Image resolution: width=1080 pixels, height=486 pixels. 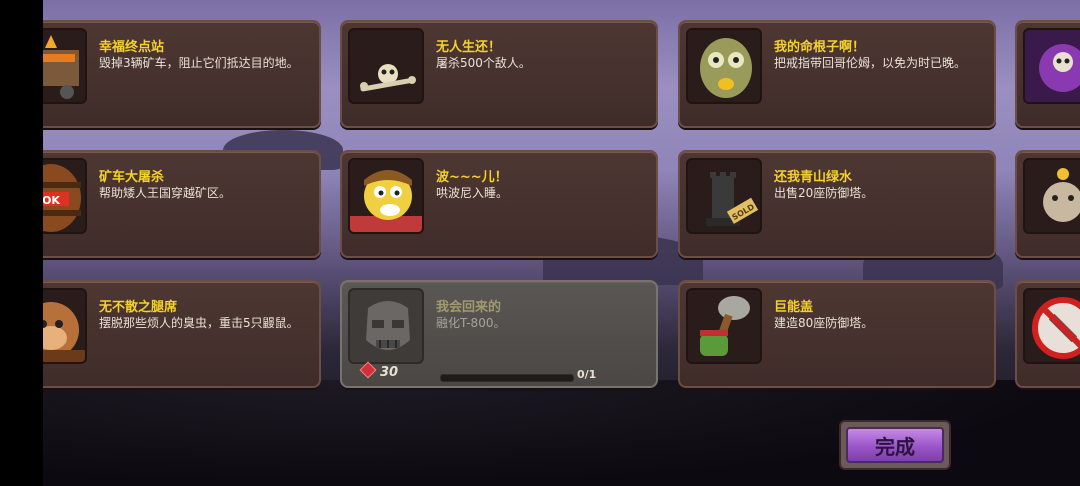 What do you see at coordinates (386, 326) in the screenshot?
I see `terminator-icon` at bounding box center [386, 326].